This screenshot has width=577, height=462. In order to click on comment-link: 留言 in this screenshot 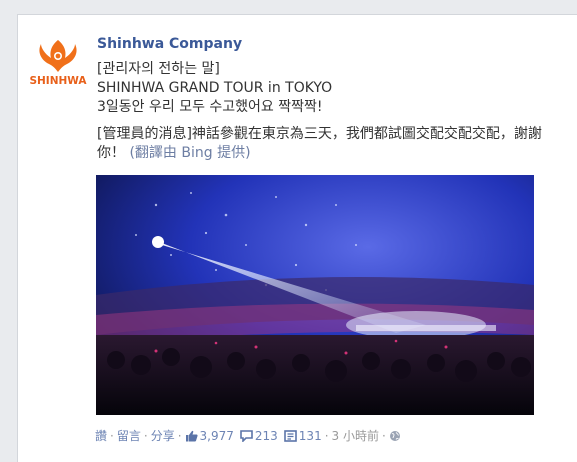, I will do `click(129, 435)`.